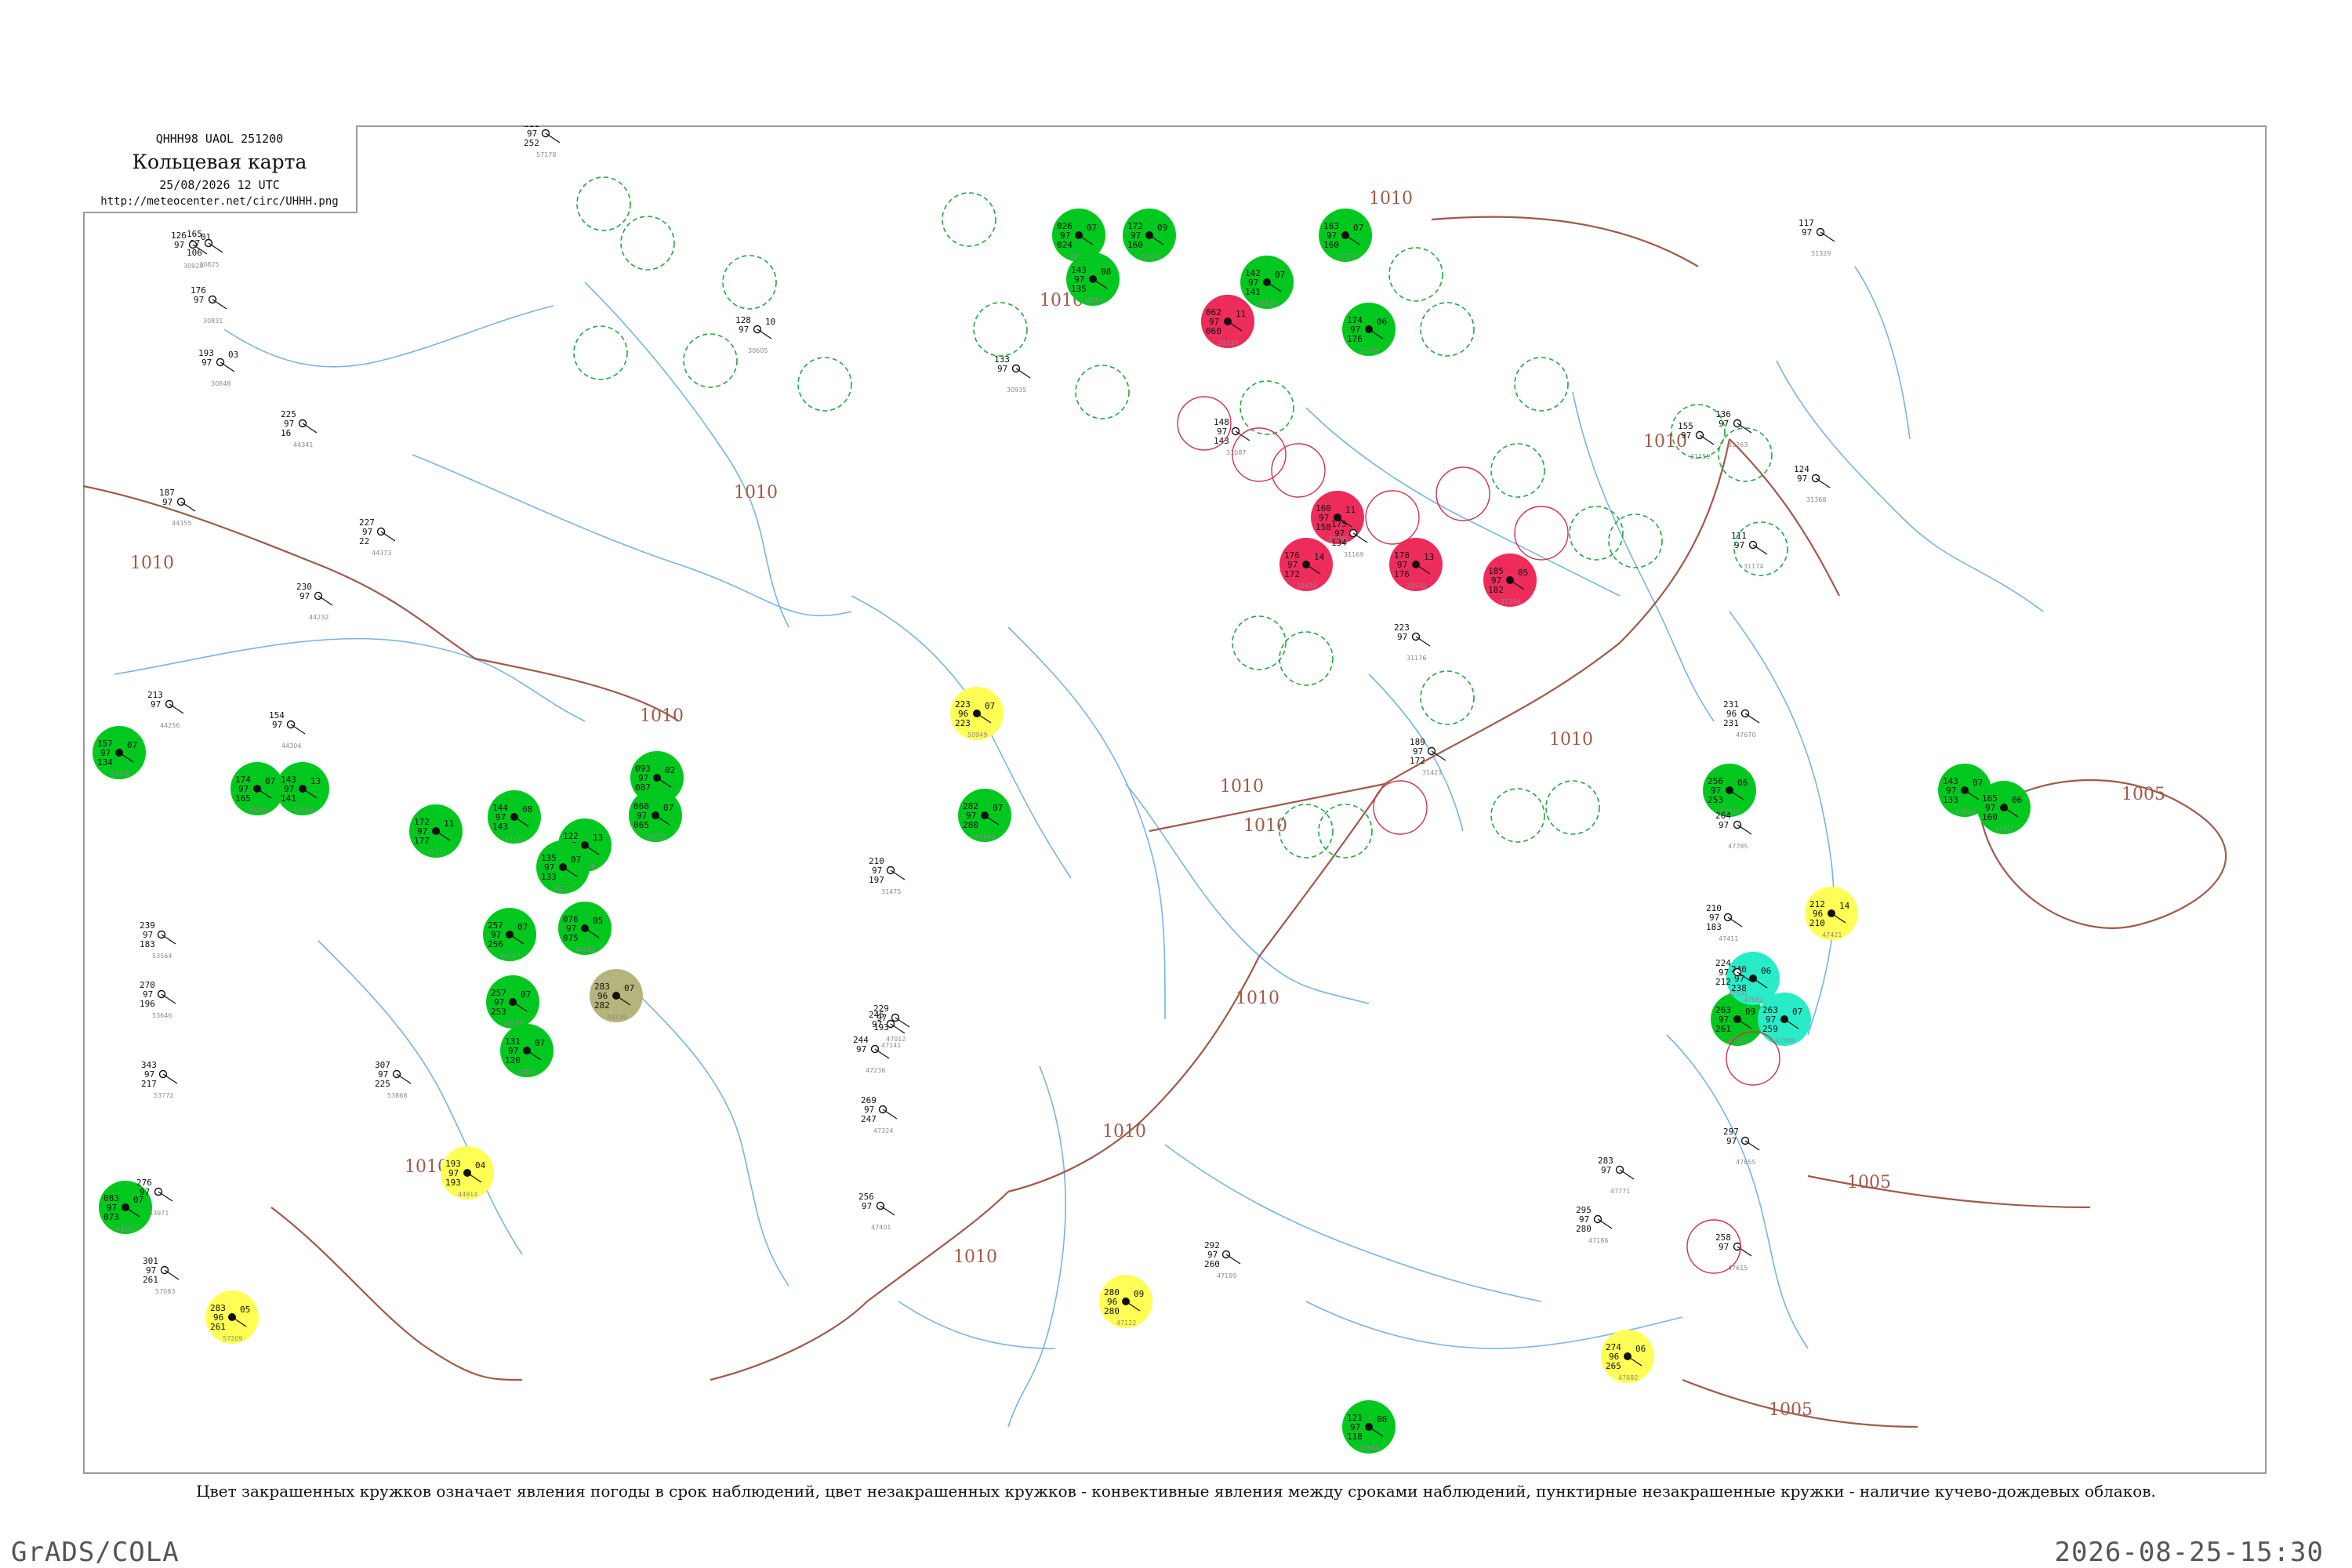 This screenshot has width=2352, height=1568. Describe the element at coordinates (872, 1054) in the screenshot. I see `station-plain: 2449747236` at that location.